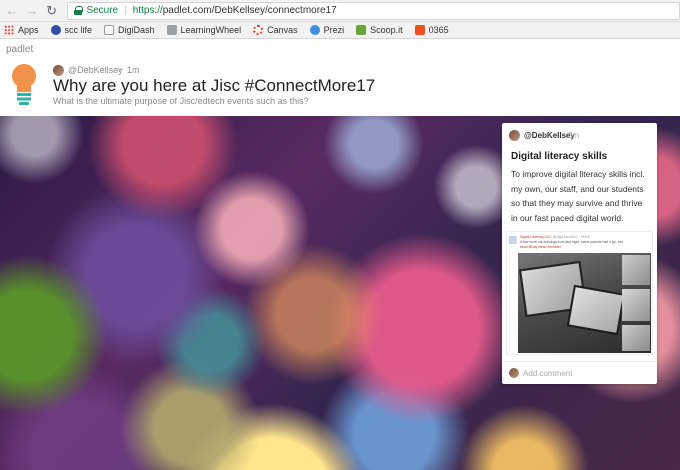  What do you see at coordinates (79, 10) in the screenshot?
I see `lock-icon` at bounding box center [79, 10].